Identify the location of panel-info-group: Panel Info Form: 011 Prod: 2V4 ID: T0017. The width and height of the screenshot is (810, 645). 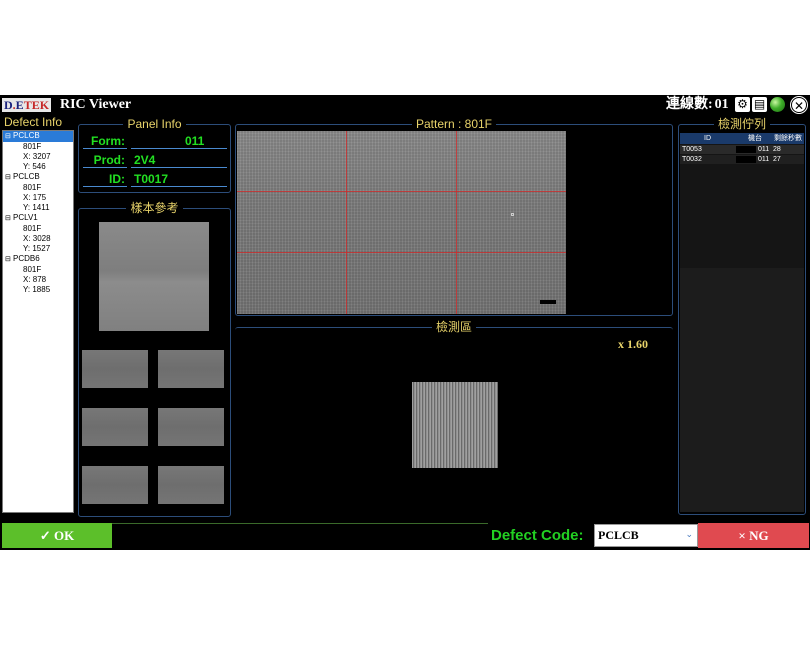
(154, 155).